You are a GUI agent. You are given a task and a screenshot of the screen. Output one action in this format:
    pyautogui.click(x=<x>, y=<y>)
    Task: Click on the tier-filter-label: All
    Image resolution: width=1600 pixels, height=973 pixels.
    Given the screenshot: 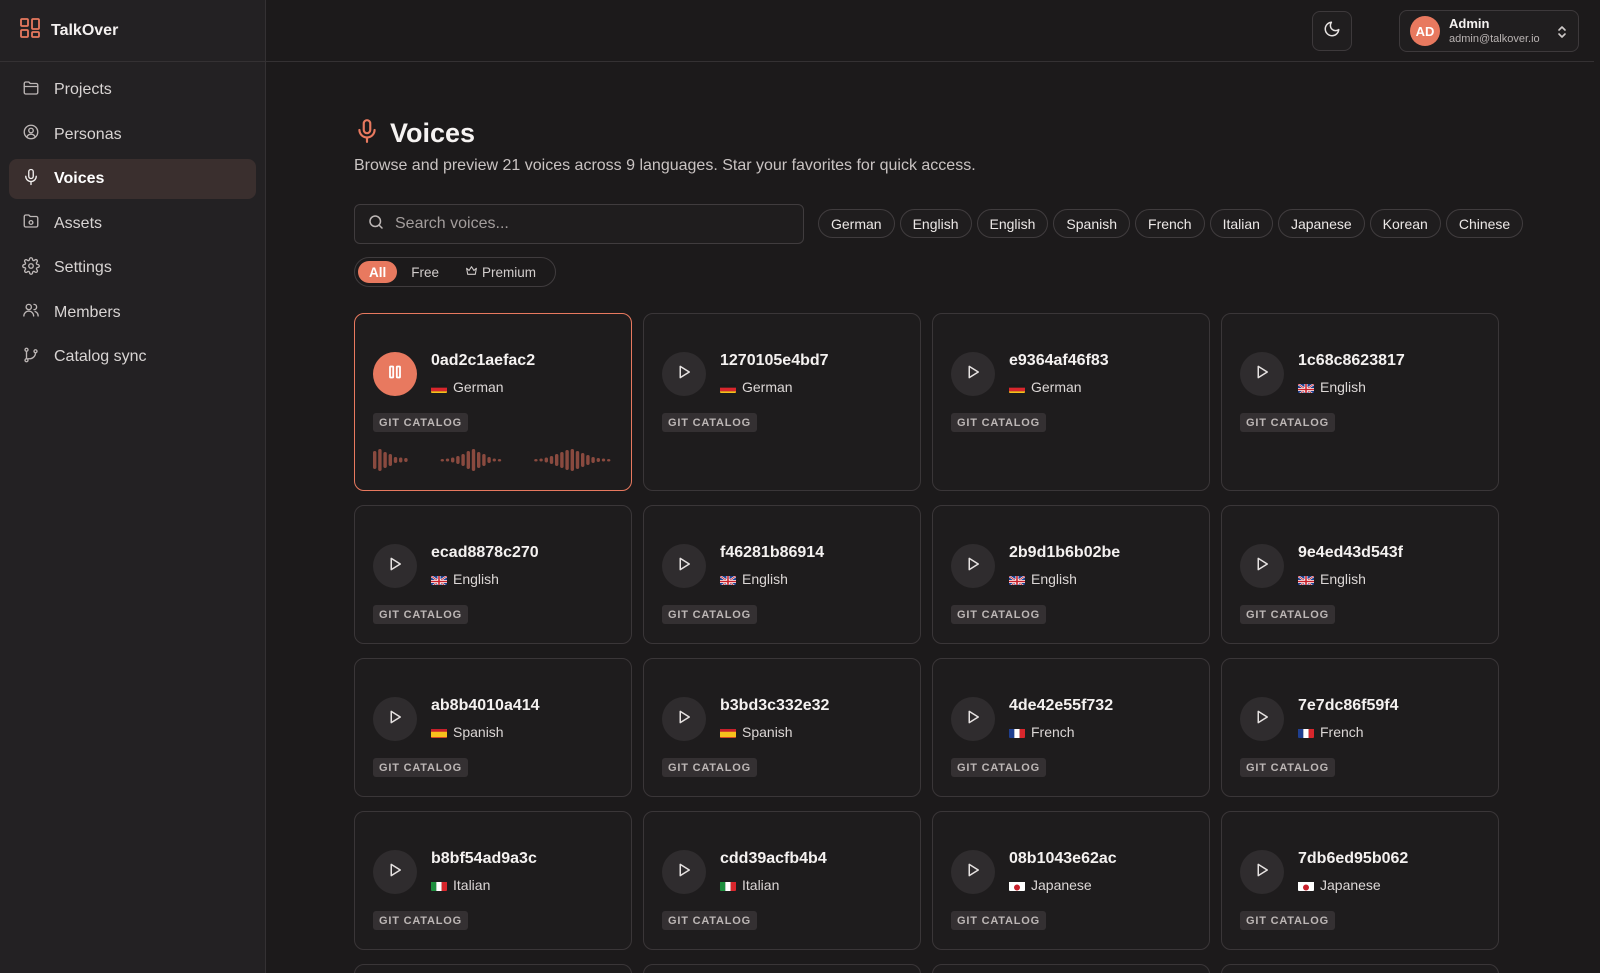 What is the action you would take?
    pyautogui.click(x=378, y=272)
    